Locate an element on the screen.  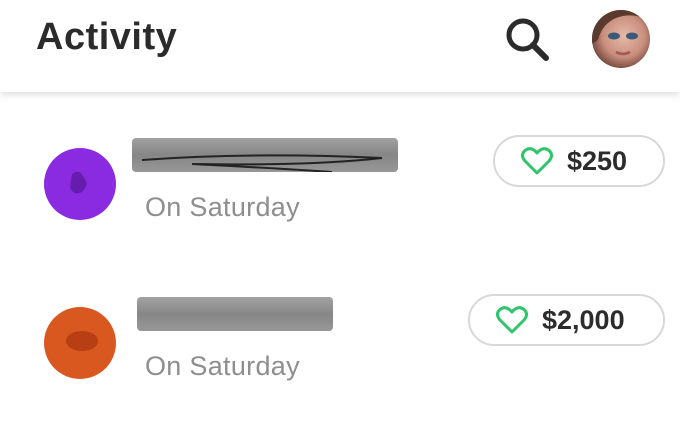
search-icon is located at coordinates (527, 39).